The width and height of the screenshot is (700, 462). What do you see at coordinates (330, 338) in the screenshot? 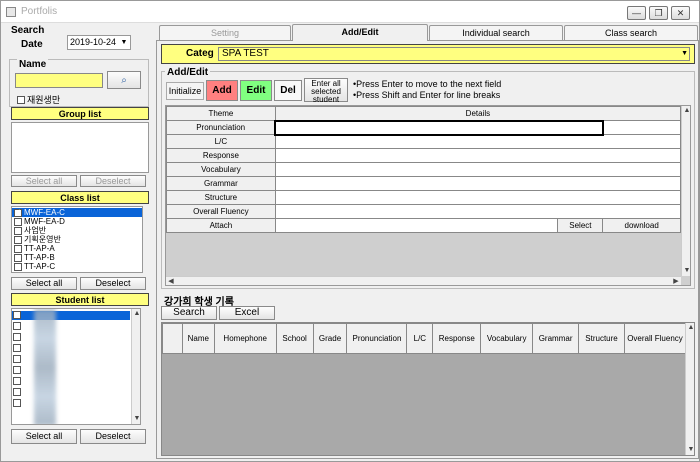
I see `col-grade: Grade` at bounding box center [330, 338].